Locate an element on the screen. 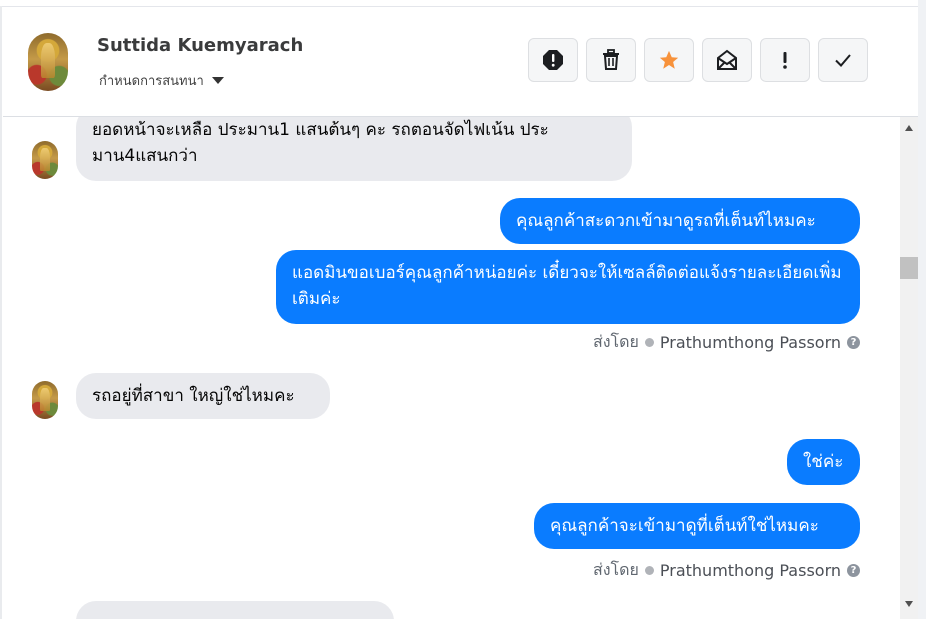 Image resolution: width=926 pixels, height=619 pixels. delete-button is located at coordinates (611, 60).